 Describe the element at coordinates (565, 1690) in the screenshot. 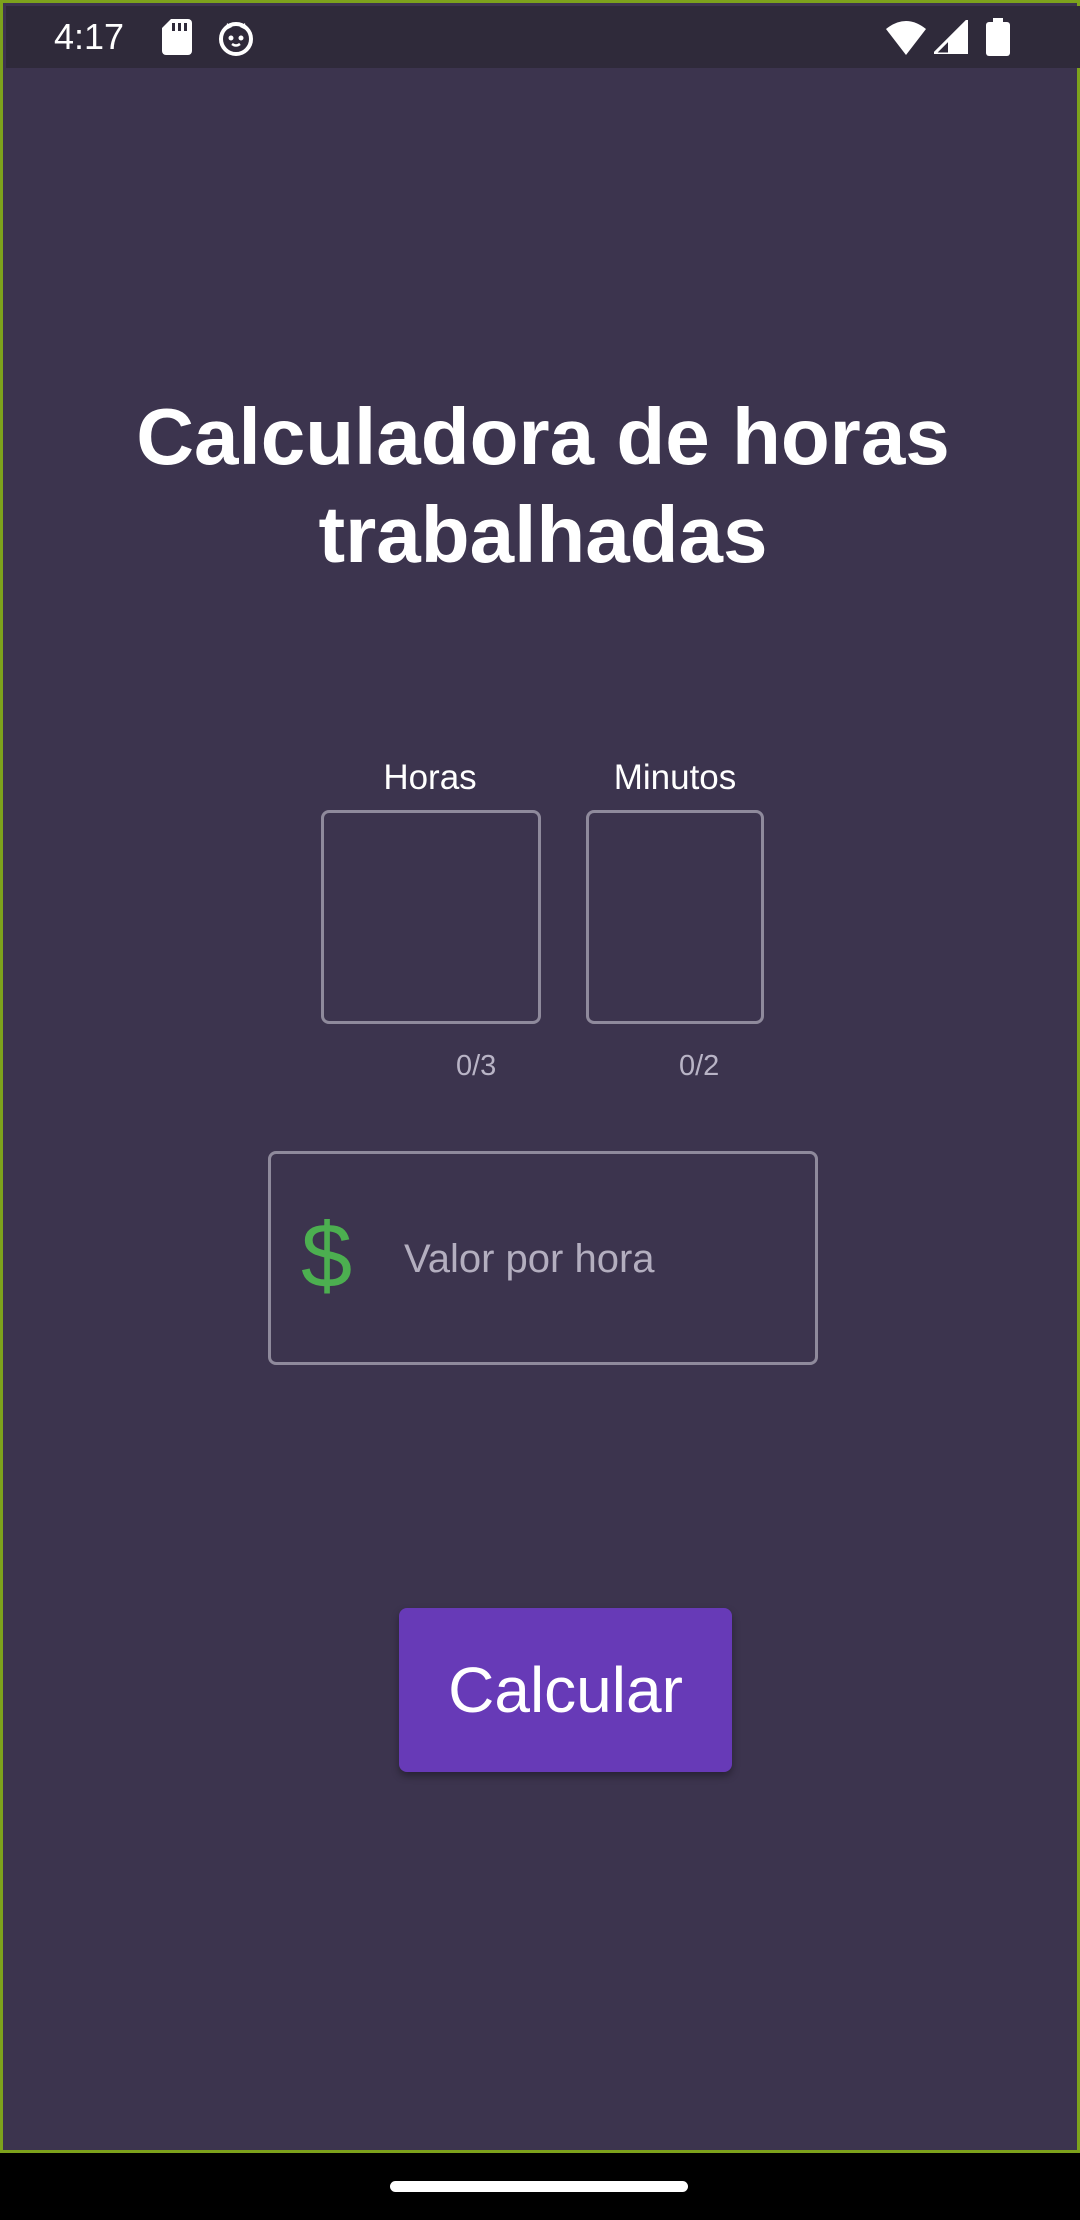

I see `calculate-button: Calcular` at that location.